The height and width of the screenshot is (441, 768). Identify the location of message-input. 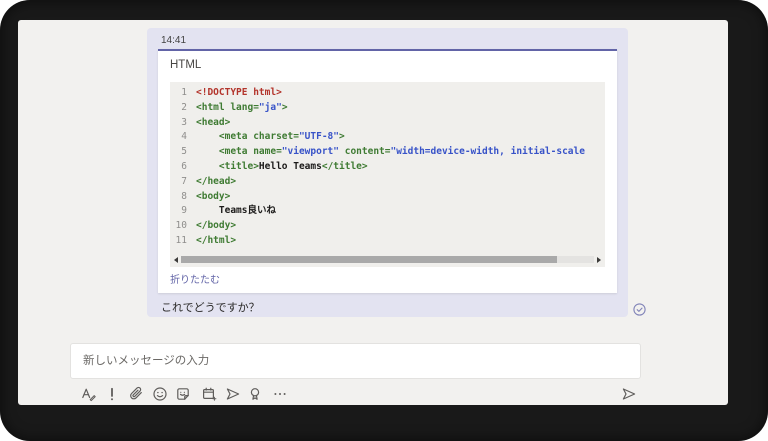
(355, 361).